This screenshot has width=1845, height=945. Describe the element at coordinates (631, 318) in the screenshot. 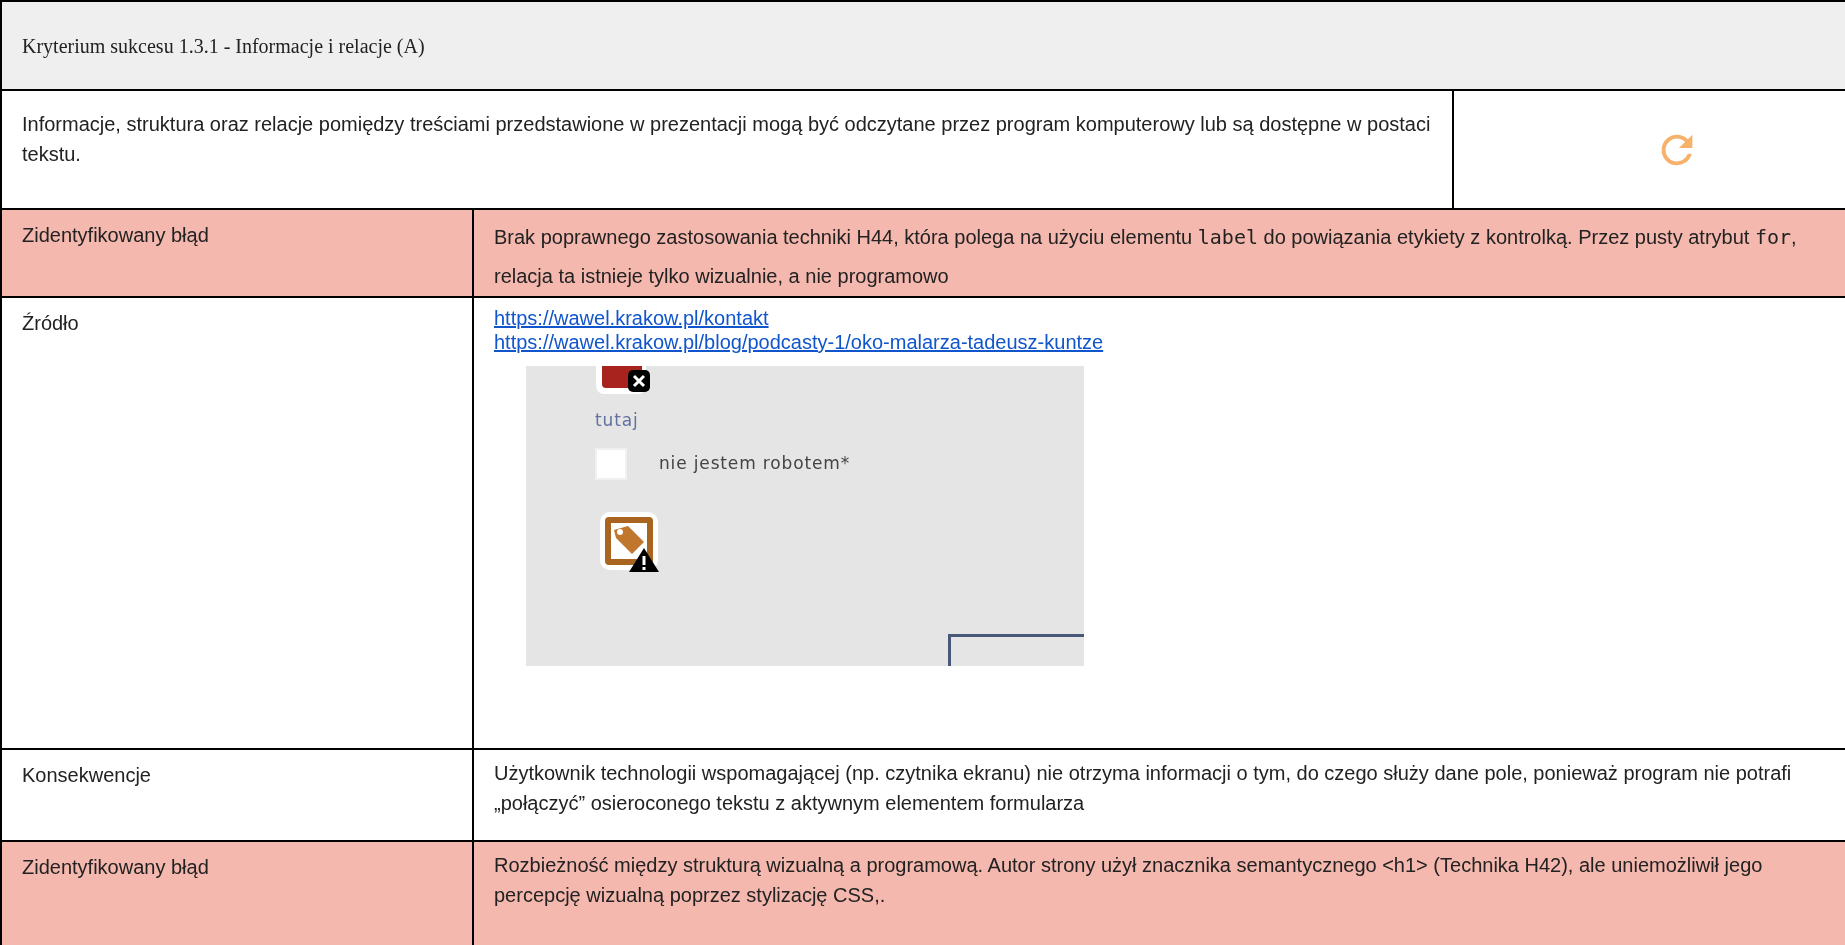

I see `source-link: https://wawel.krakow.pl/kontakt` at that location.